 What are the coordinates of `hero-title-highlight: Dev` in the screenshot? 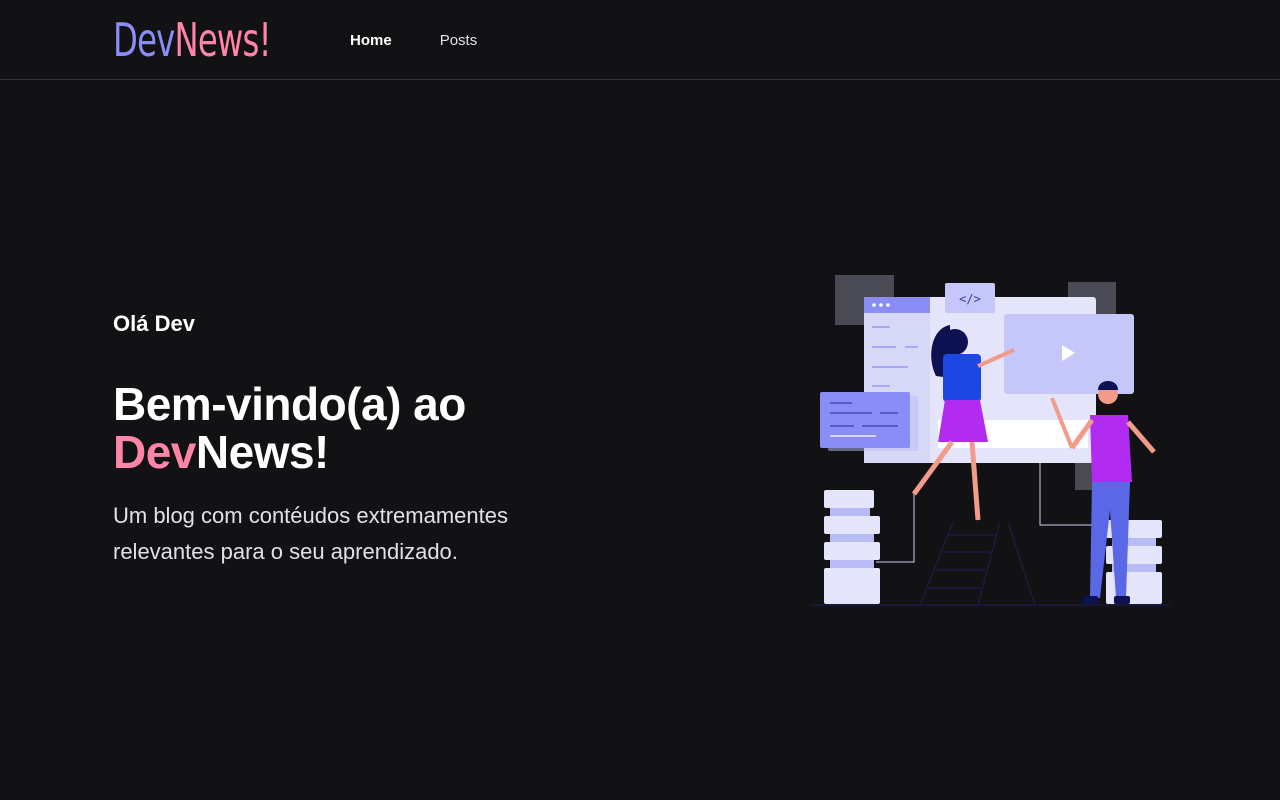 It's located at (154, 452).